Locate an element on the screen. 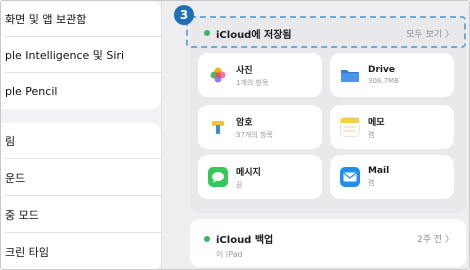 The image size is (470, 270). mail-icon is located at coordinates (350, 177).